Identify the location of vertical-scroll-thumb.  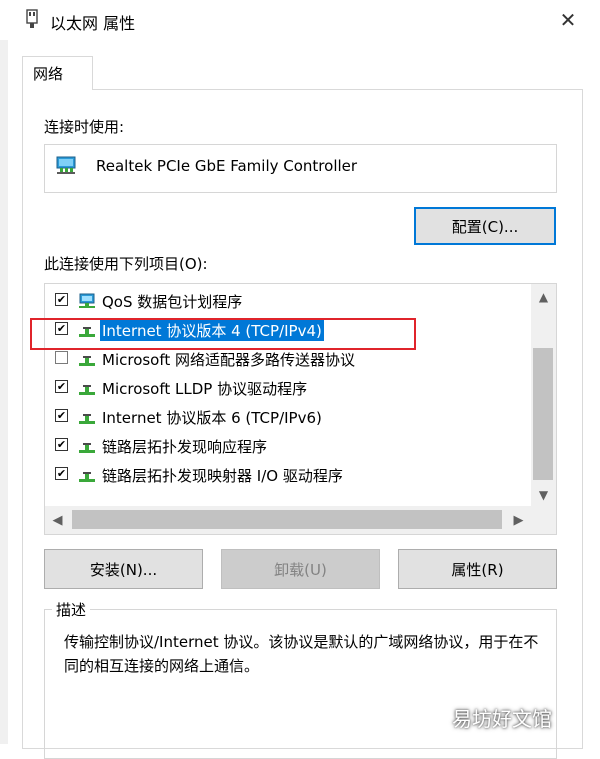
(543, 414).